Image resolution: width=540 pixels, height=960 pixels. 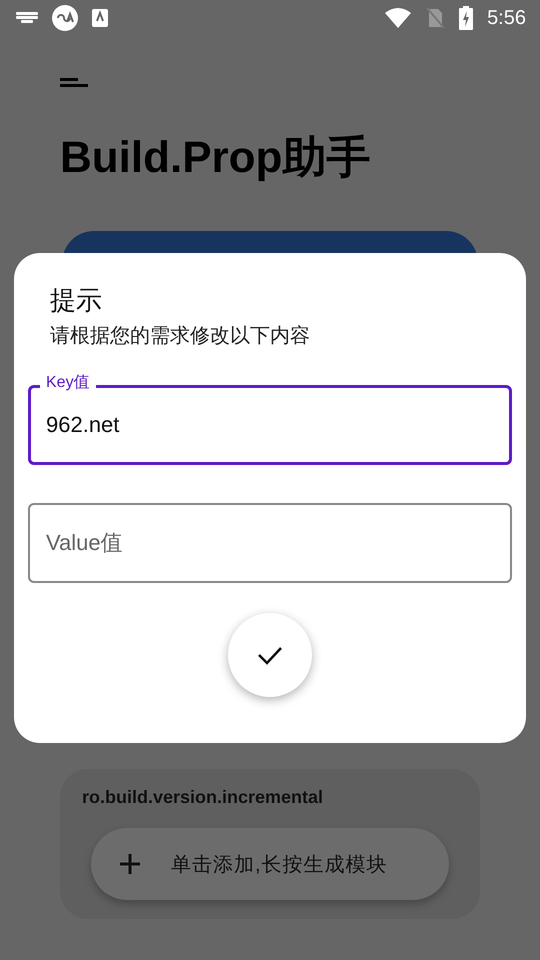 I want to click on dialog-message: 请根据您的需求修改以下内容, so click(x=180, y=336).